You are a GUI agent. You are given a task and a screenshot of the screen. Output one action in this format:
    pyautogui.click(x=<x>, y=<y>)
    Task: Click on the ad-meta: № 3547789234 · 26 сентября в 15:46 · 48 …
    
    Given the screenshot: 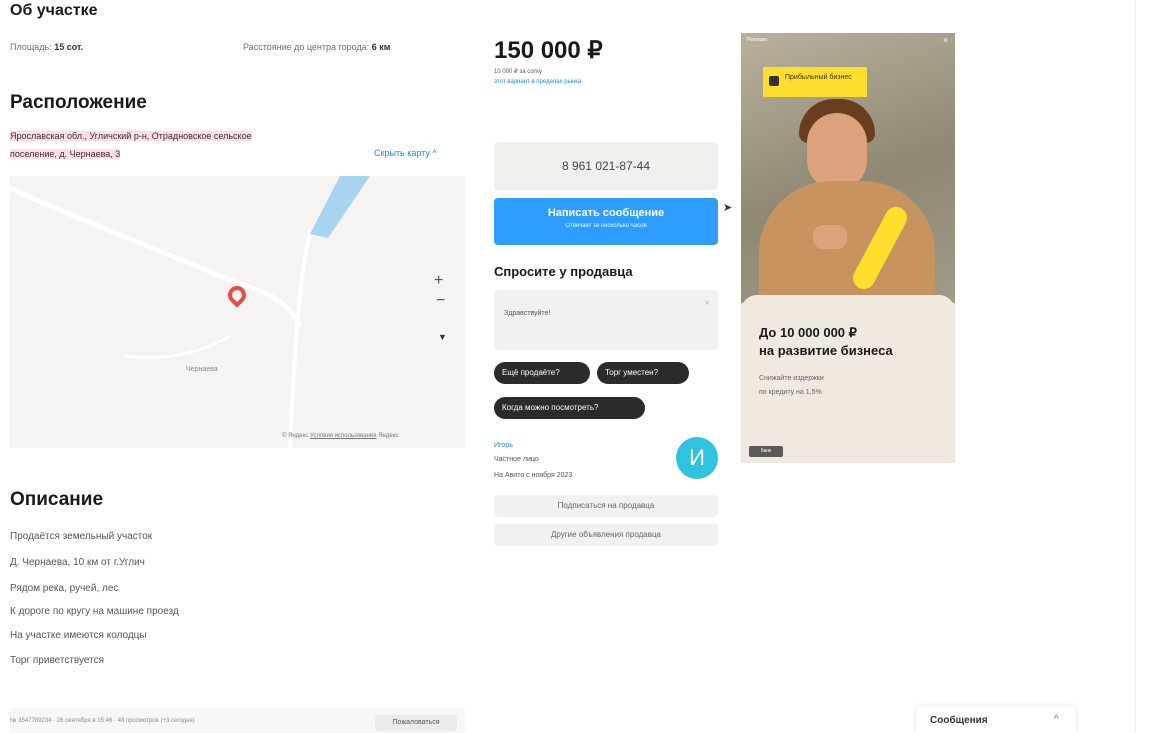 What is the action you would take?
    pyautogui.click(x=102, y=721)
    